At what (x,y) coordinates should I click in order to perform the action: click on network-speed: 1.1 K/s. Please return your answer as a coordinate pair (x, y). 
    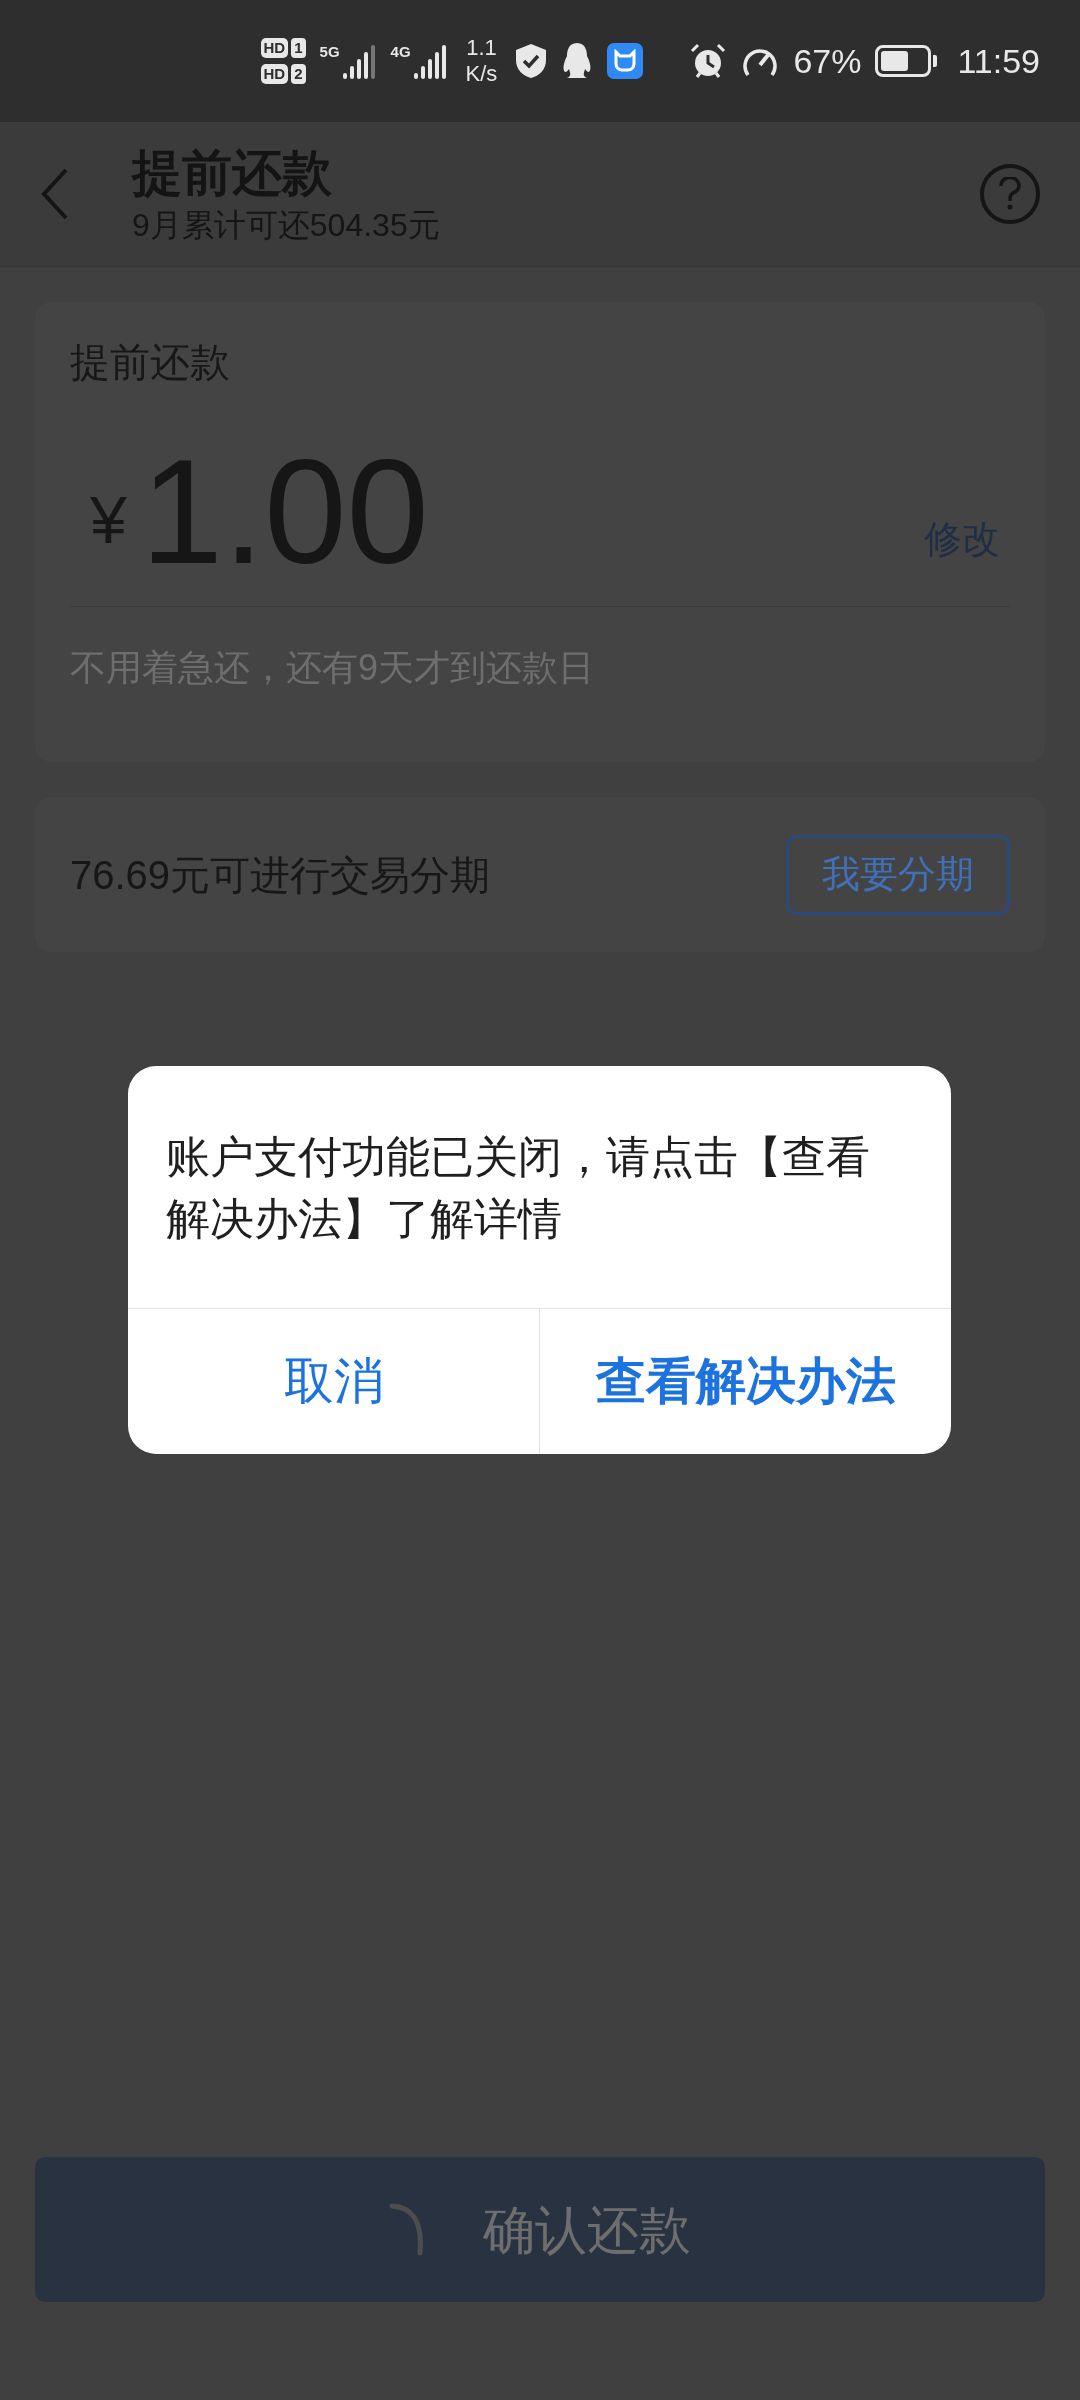
    Looking at the image, I should click on (481, 61).